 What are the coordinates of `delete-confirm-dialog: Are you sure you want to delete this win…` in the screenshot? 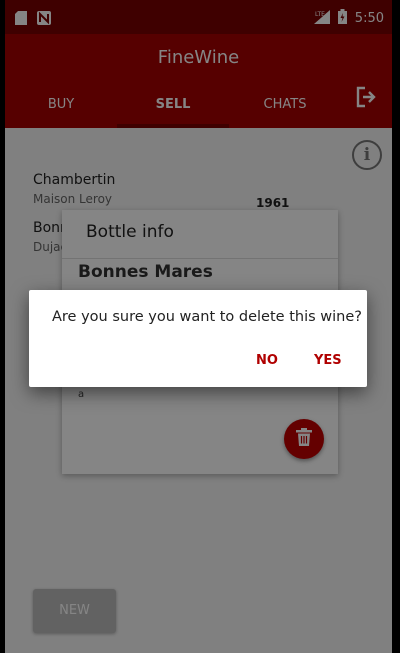 It's located at (198, 338).